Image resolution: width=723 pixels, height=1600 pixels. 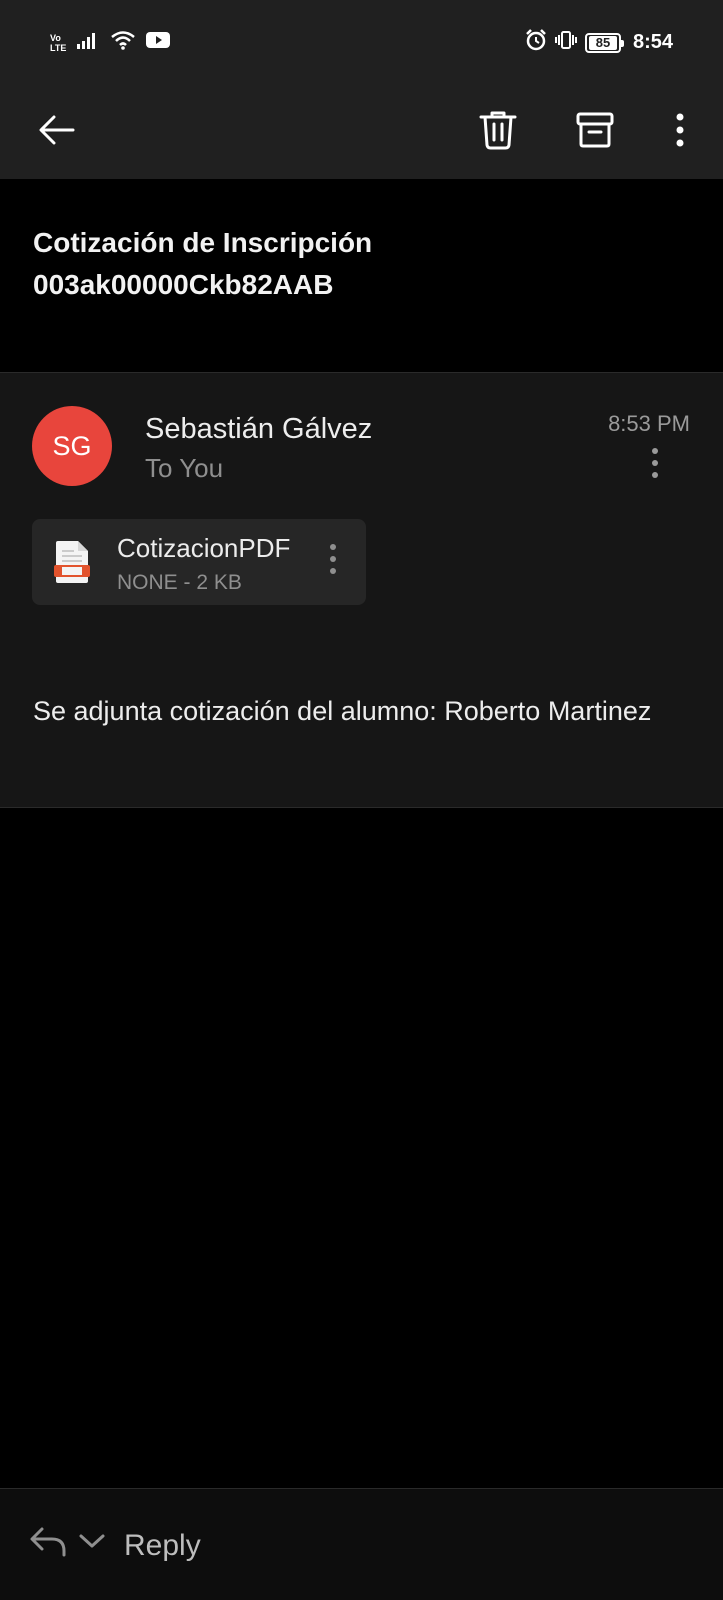 I want to click on reply-icon, so click(x=48, y=1544).